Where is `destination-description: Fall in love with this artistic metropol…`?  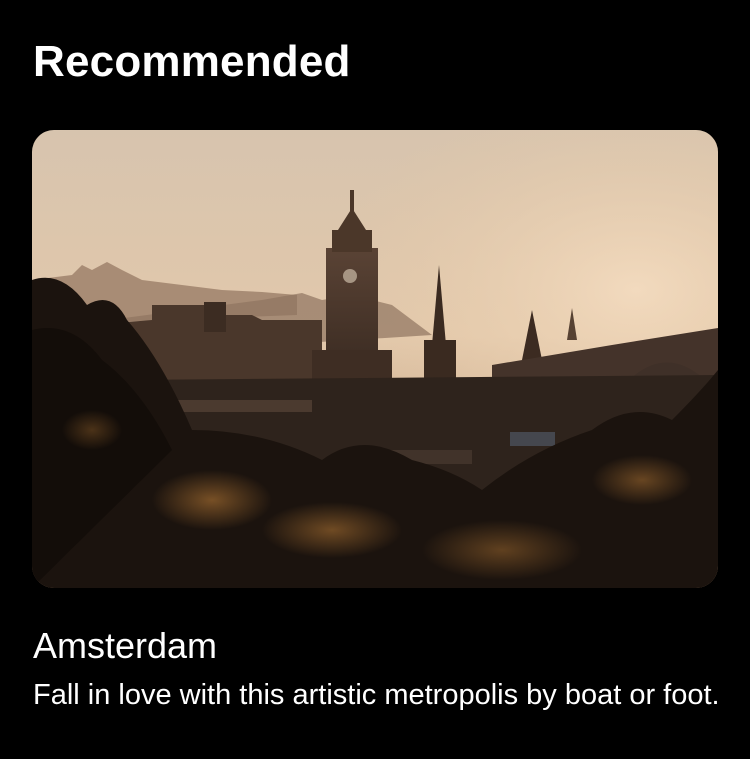 destination-description: Fall in love with this artistic metropol… is located at coordinates (376, 695).